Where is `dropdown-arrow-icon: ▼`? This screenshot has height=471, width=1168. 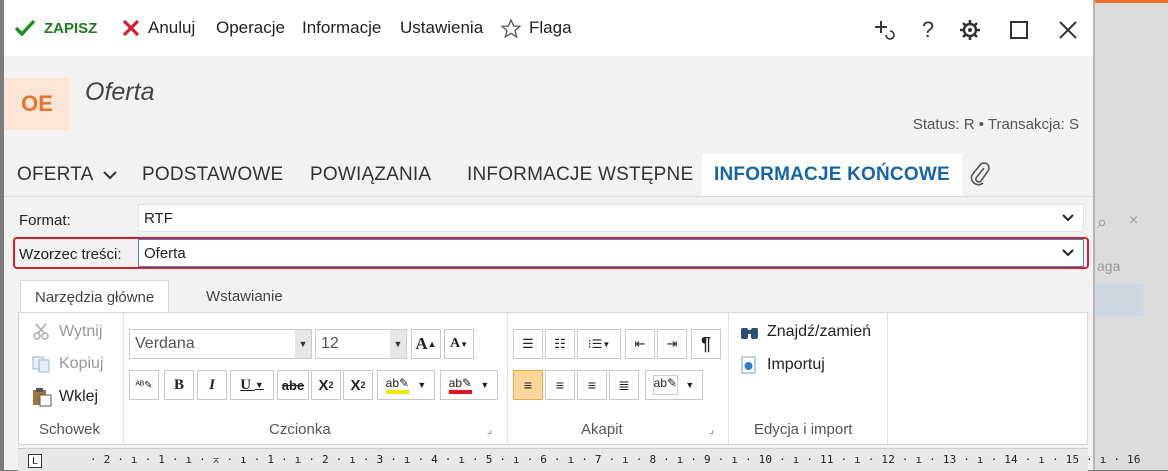
dropdown-arrow-icon: ▼ is located at coordinates (398, 344).